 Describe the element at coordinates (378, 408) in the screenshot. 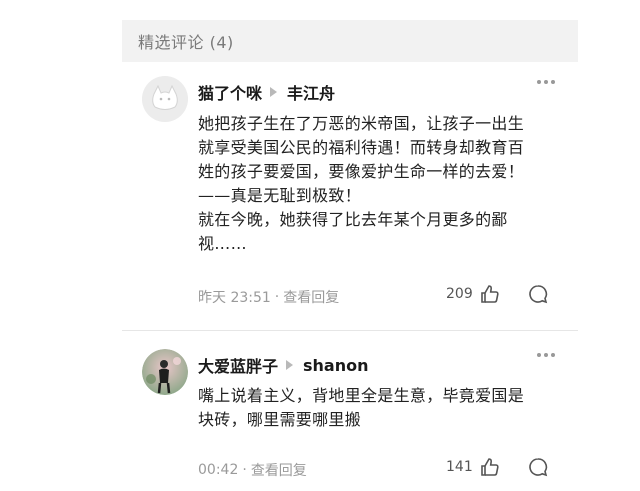

I see `comment-text: 嘴上说着主义，背地里全是生意，毕竟爱国是 块砖，哪里需要哪里搬` at that location.